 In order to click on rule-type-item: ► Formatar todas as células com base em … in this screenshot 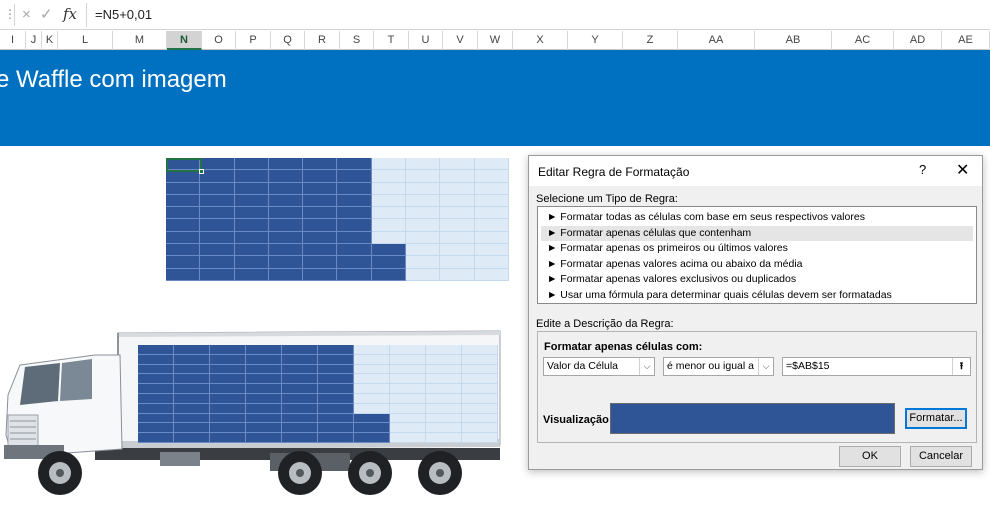, I will do `click(757, 218)`.